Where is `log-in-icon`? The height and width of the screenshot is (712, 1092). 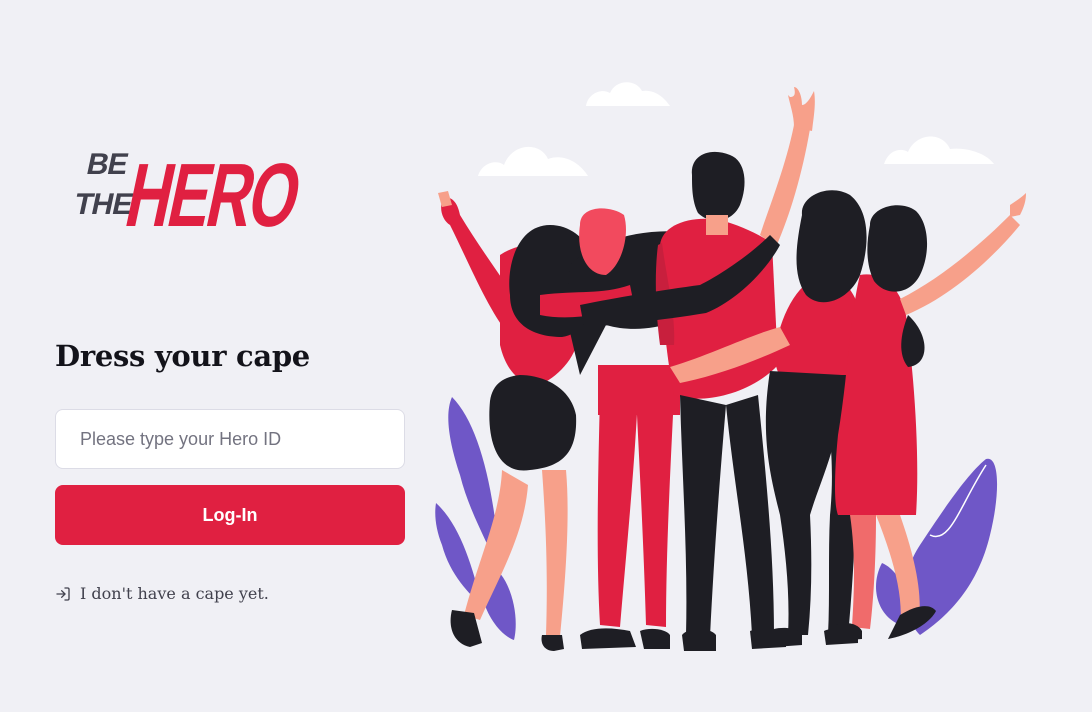
log-in-icon is located at coordinates (63, 594).